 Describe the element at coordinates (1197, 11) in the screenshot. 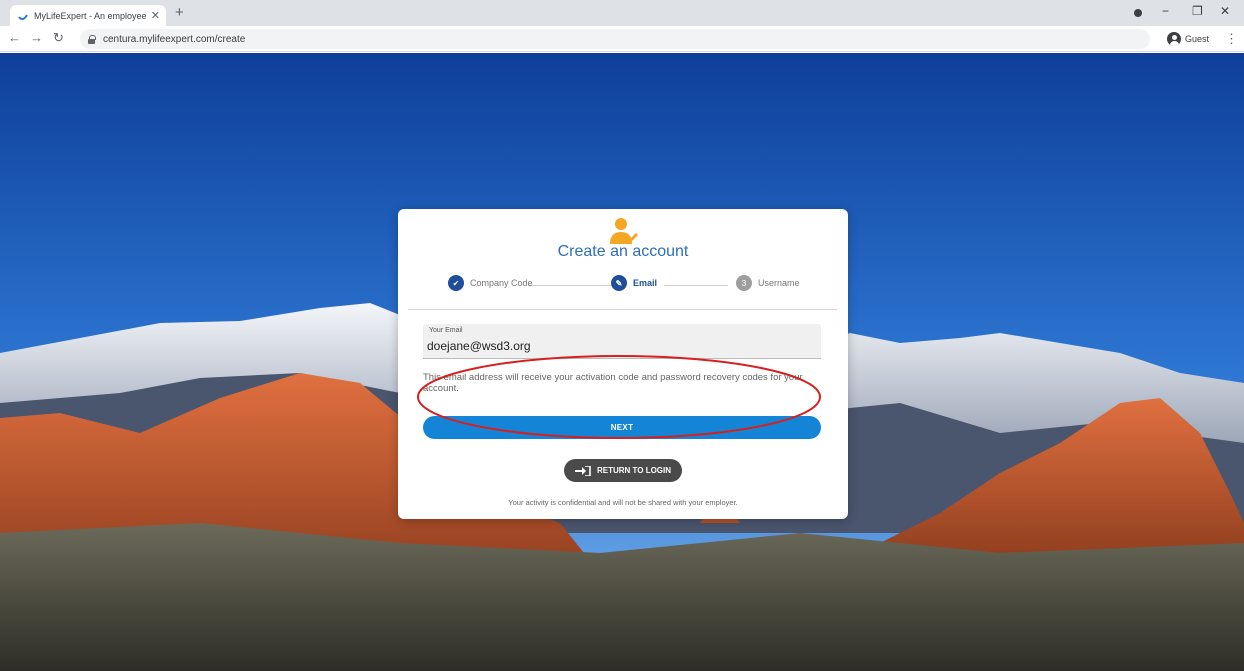

I see `restore-icon: ❐` at that location.